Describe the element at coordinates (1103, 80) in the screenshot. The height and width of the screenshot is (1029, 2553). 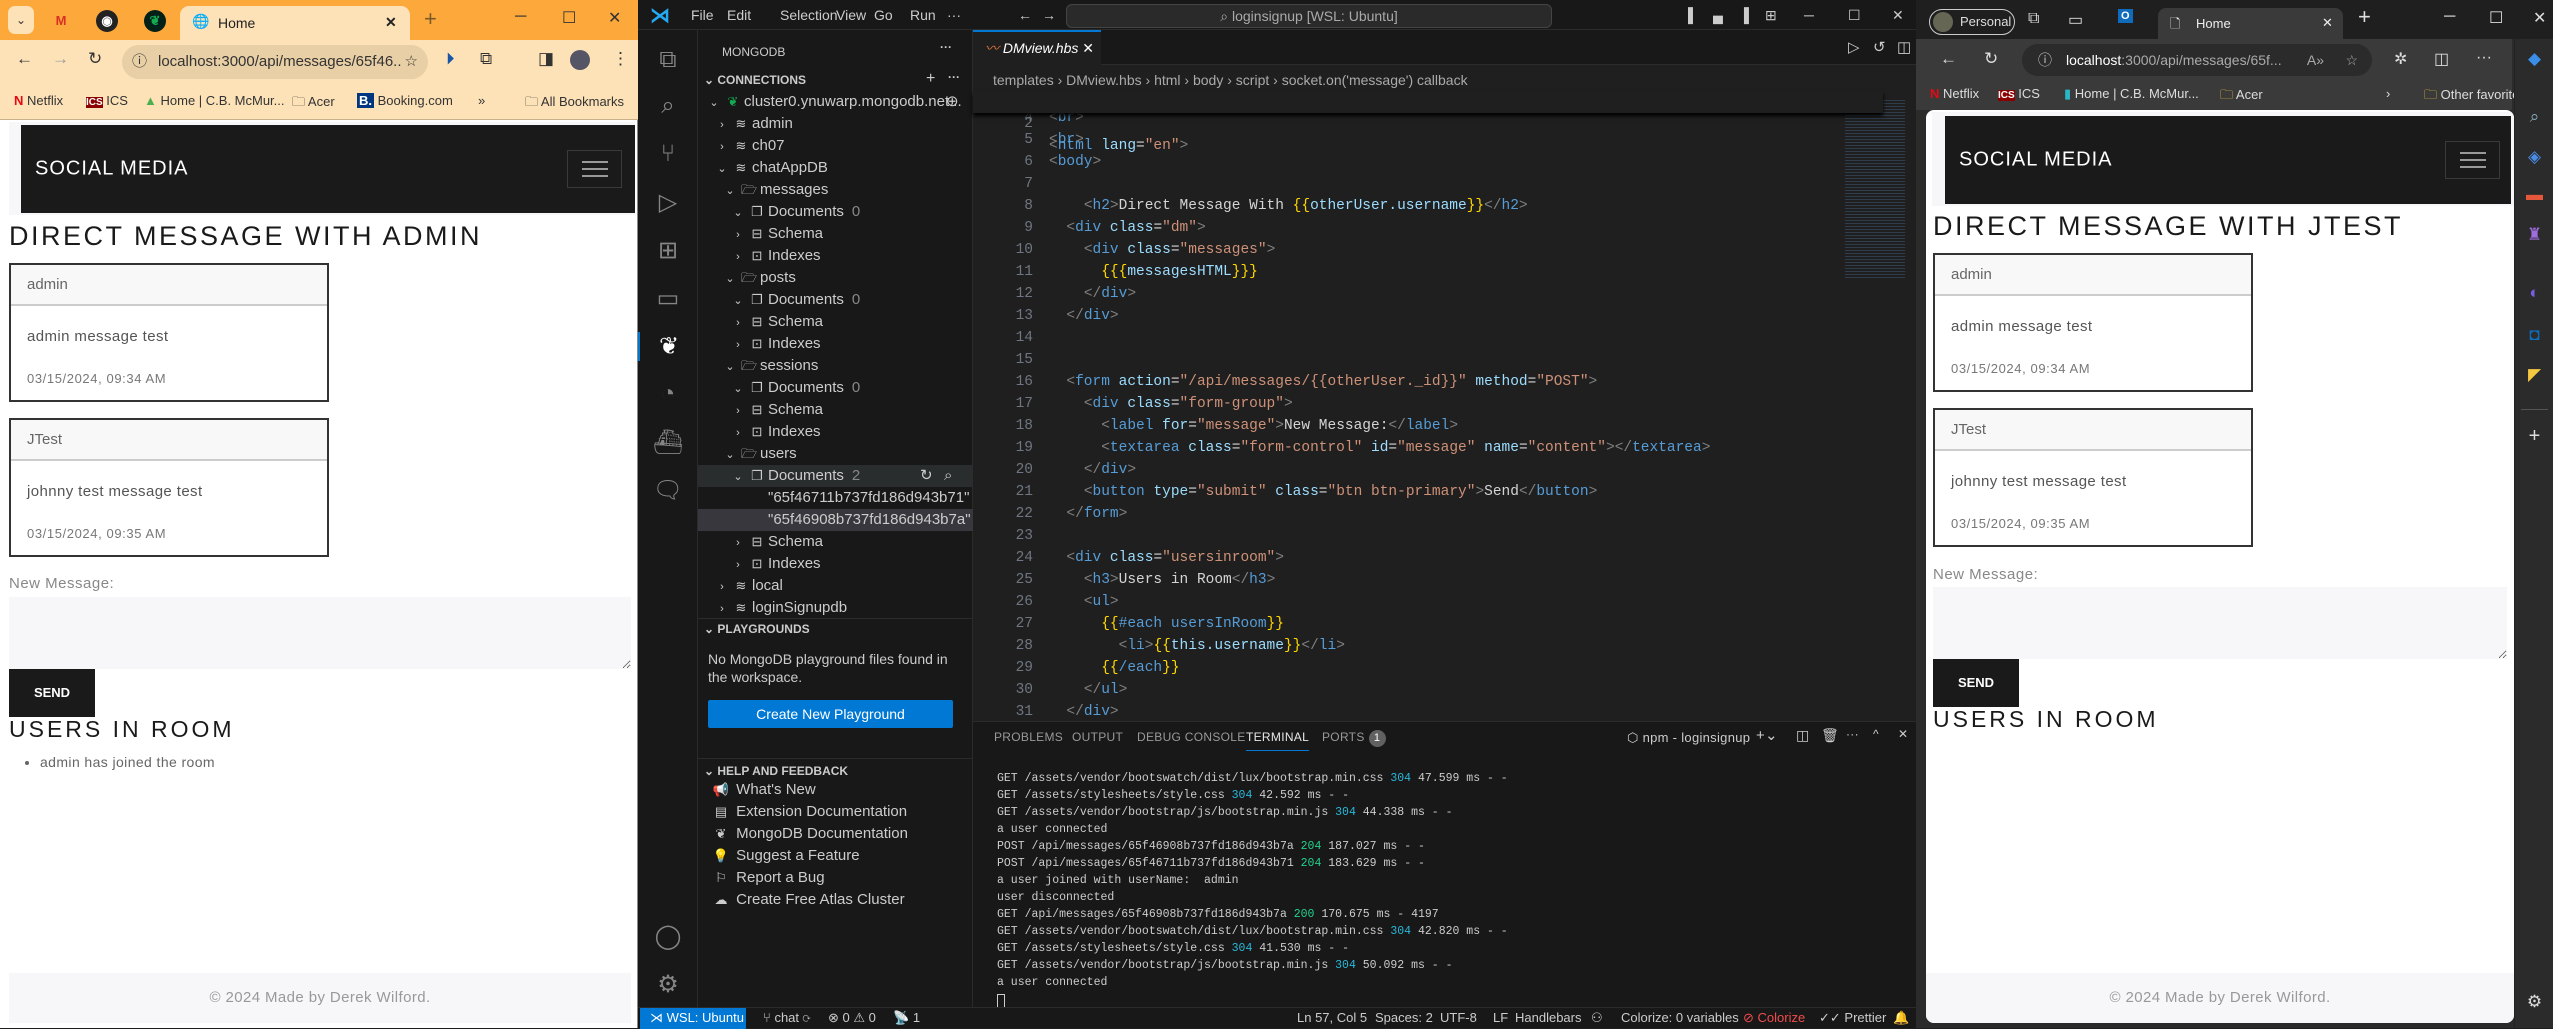
I see `breadcrumb-item: DMview.hbs` at that location.